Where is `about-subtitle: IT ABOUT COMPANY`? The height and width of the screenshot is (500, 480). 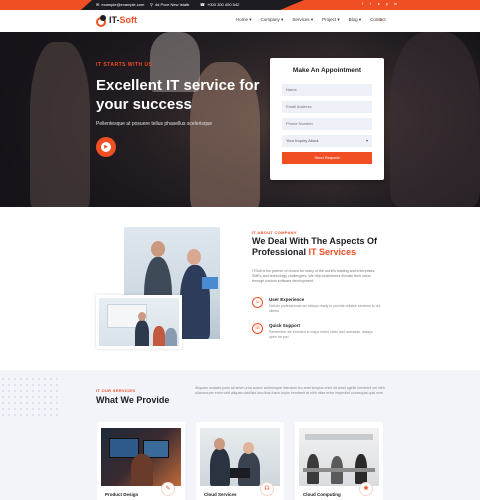 about-subtitle: IT ABOUT COMPANY is located at coordinates (274, 232).